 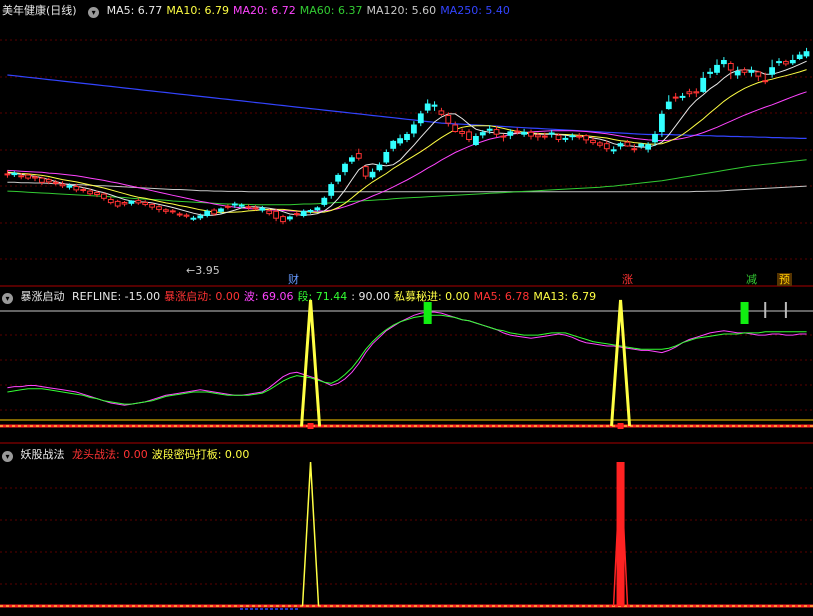 What do you see at coordinates (116, 296) in the screenshot?
I see `indicator1-legend-item: REFLINE: -15.00` at bounding box center [116, 296].